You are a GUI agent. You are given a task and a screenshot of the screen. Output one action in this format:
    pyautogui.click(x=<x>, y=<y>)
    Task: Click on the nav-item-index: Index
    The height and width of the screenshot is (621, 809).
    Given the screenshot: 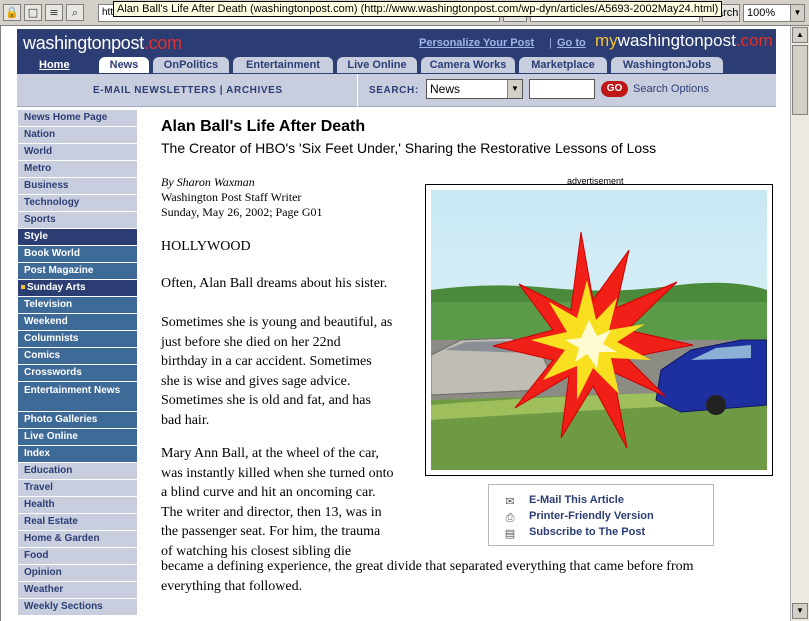 What is the action you would take?
    pyautogui.click(x=77, y=454)
    